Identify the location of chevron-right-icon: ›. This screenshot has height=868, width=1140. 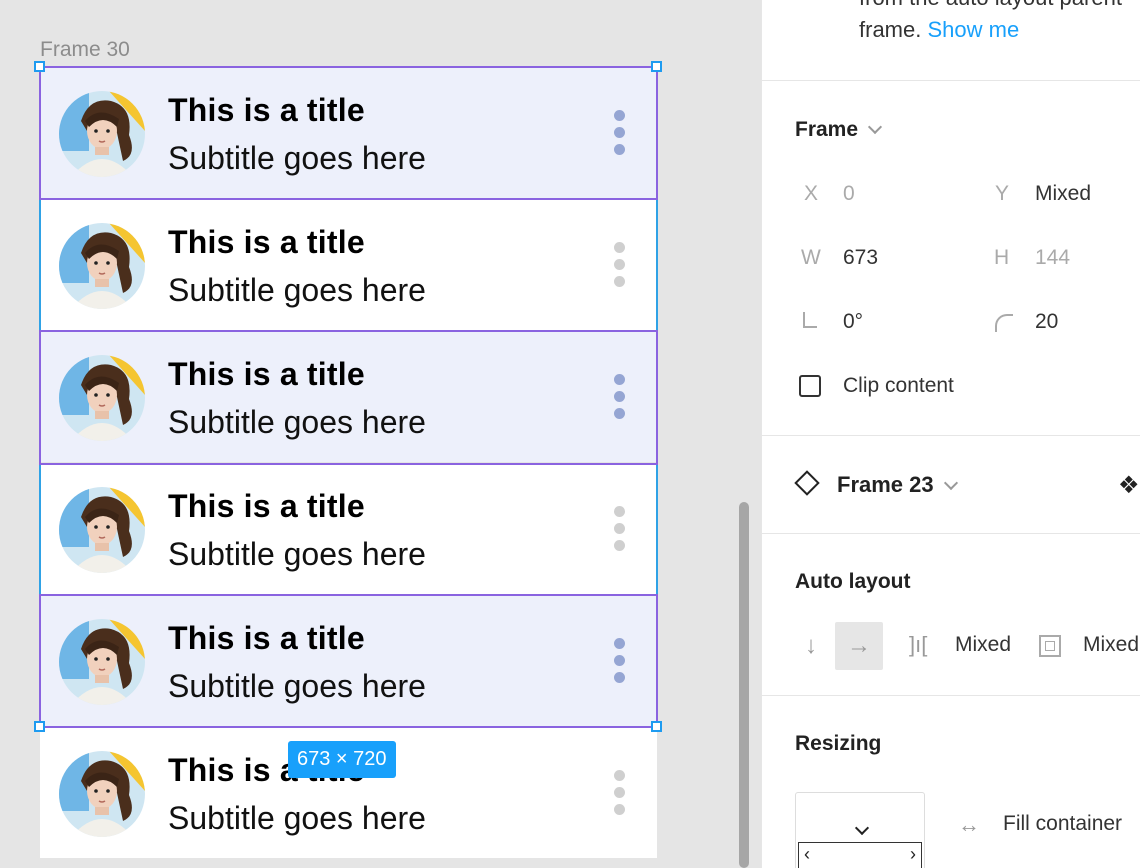
(913, 854).